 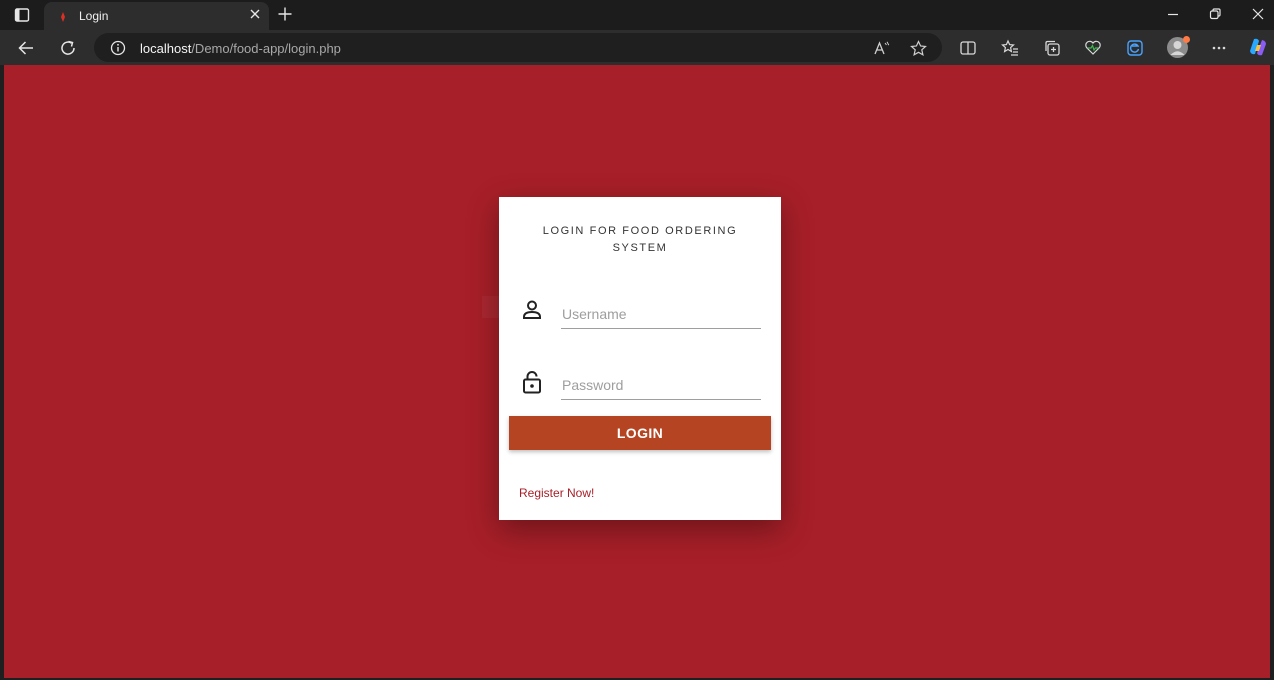 I want to click on username-input, so click(x=661, y=314).